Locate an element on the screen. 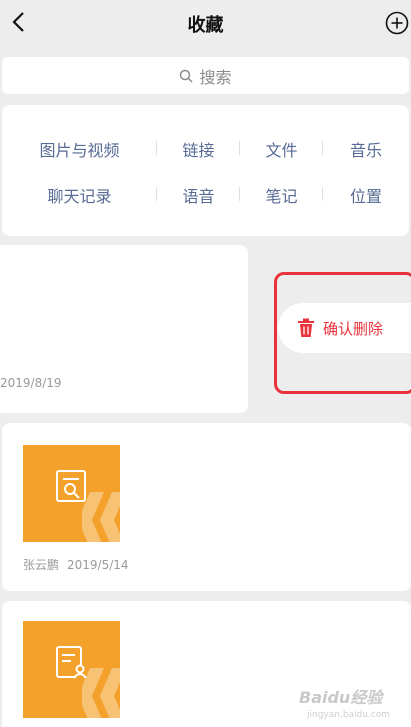 Image resolution: width=411 pixels, height=727 pixels. nav-bar: 收藏 is located at coordinates (205, 23).